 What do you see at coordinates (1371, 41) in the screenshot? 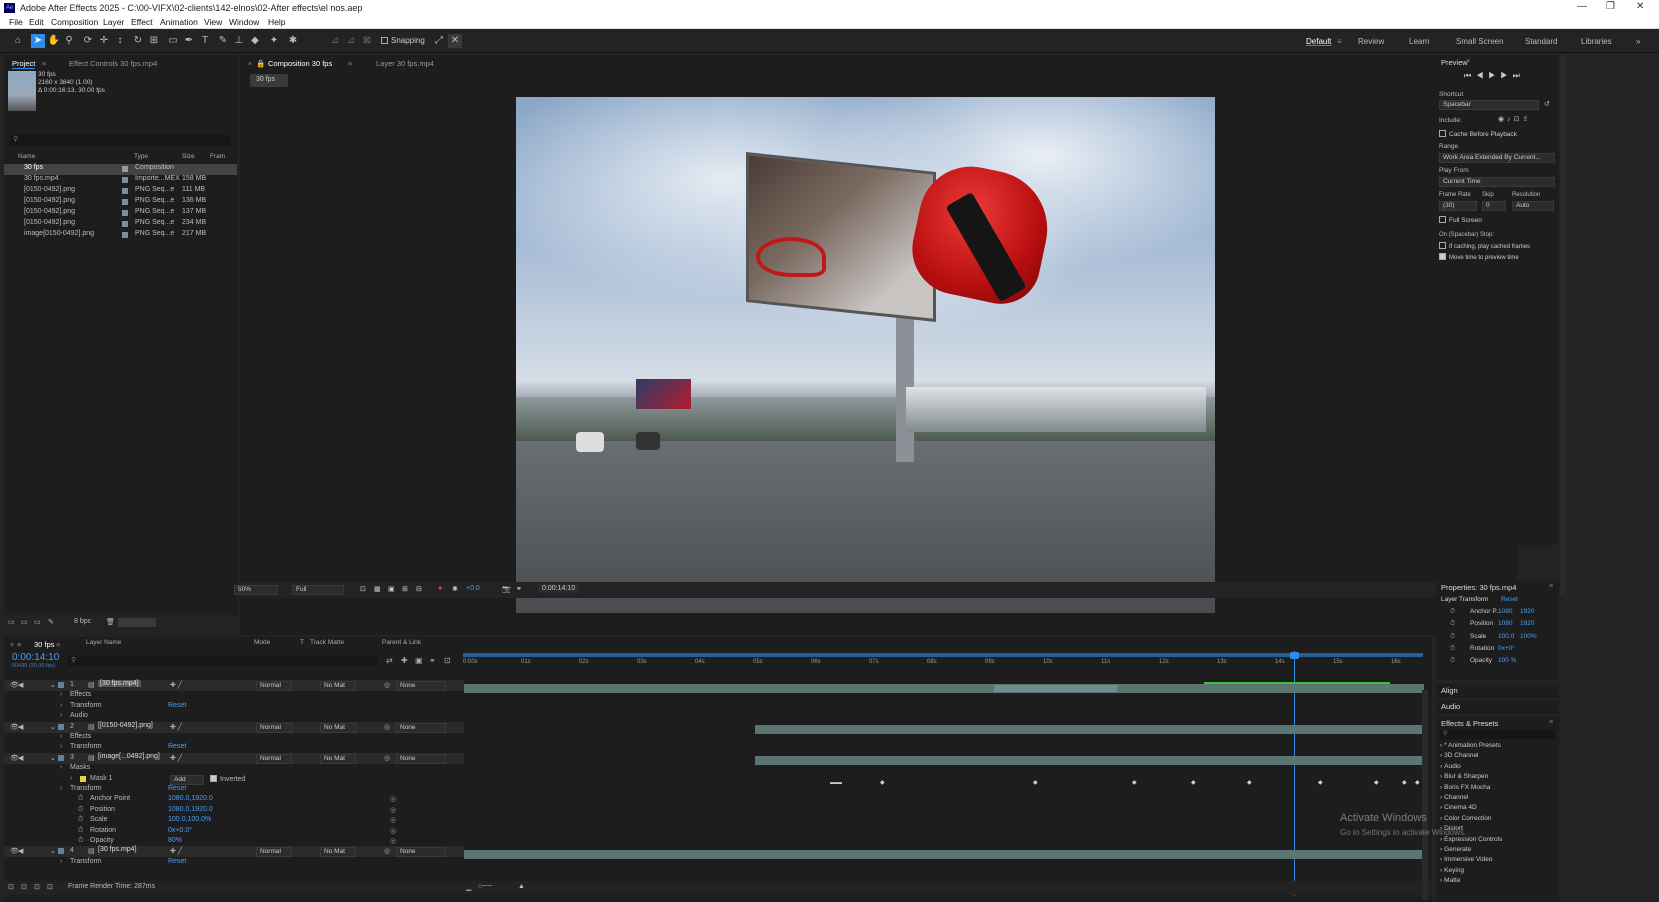
I see `workspace-review: Review` at bounding box center [1371, 41].